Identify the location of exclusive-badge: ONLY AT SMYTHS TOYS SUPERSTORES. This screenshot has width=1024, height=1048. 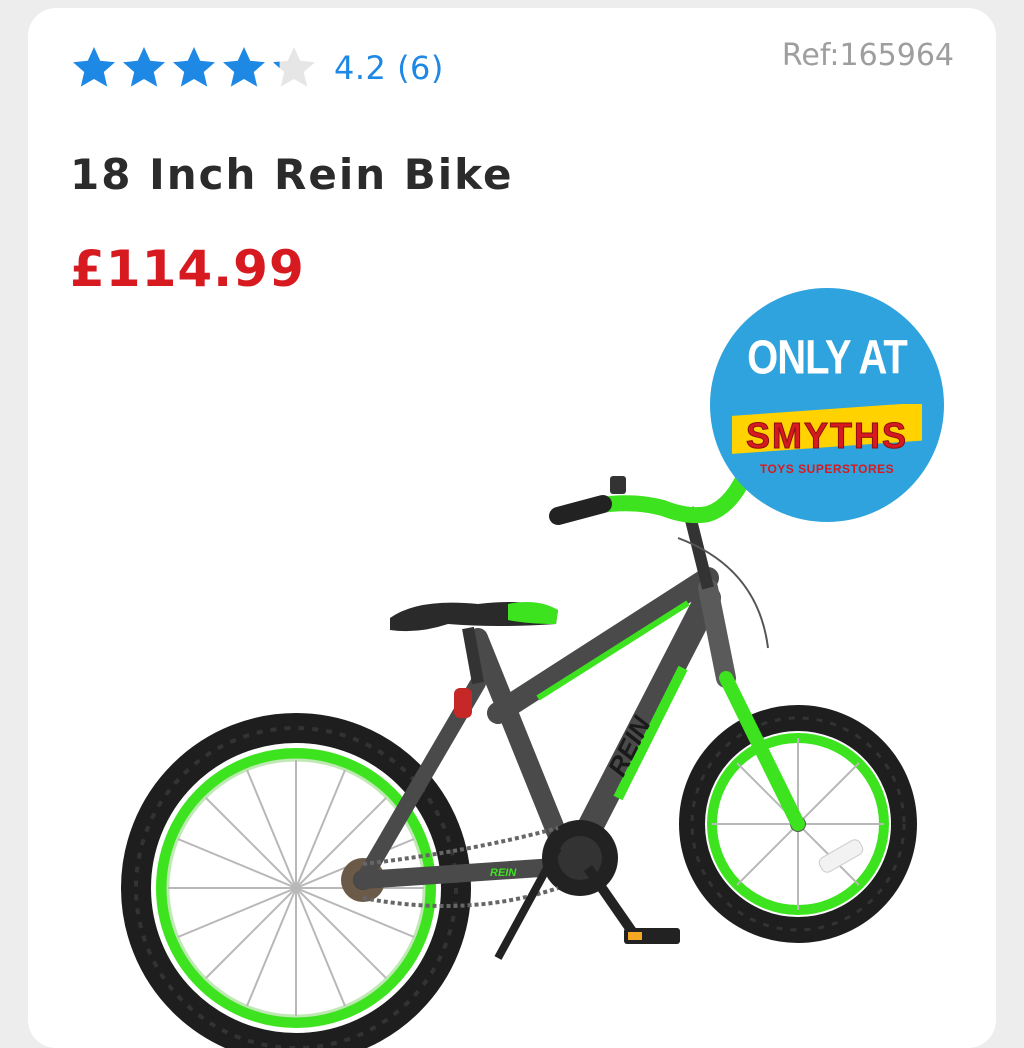
(827, 405).